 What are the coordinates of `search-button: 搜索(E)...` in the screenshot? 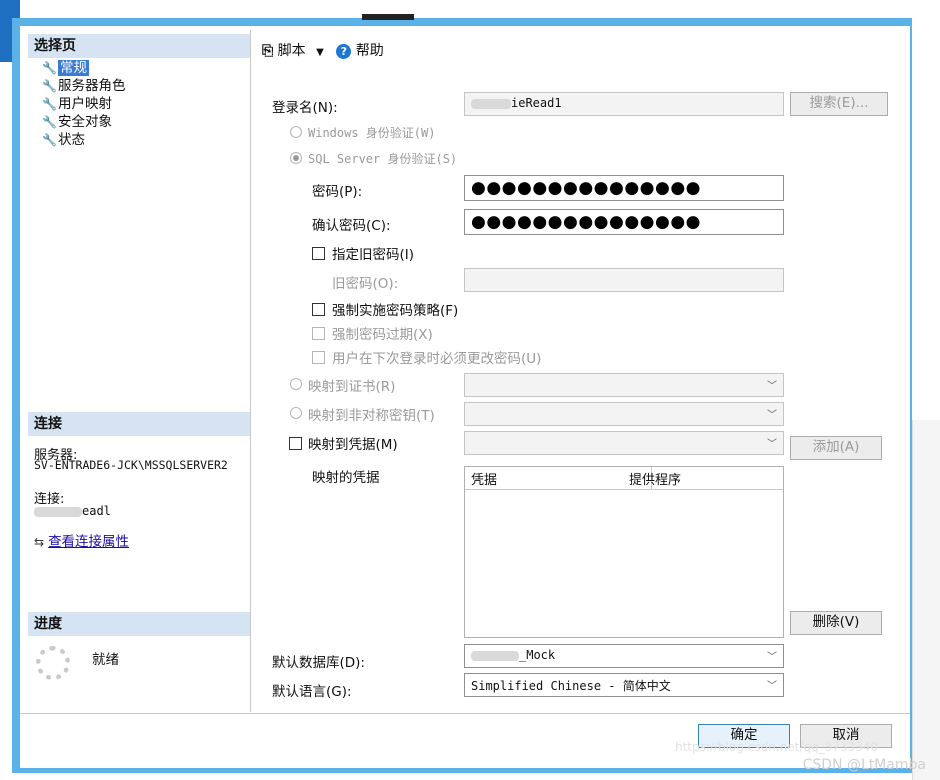 It's located at (839, 104).